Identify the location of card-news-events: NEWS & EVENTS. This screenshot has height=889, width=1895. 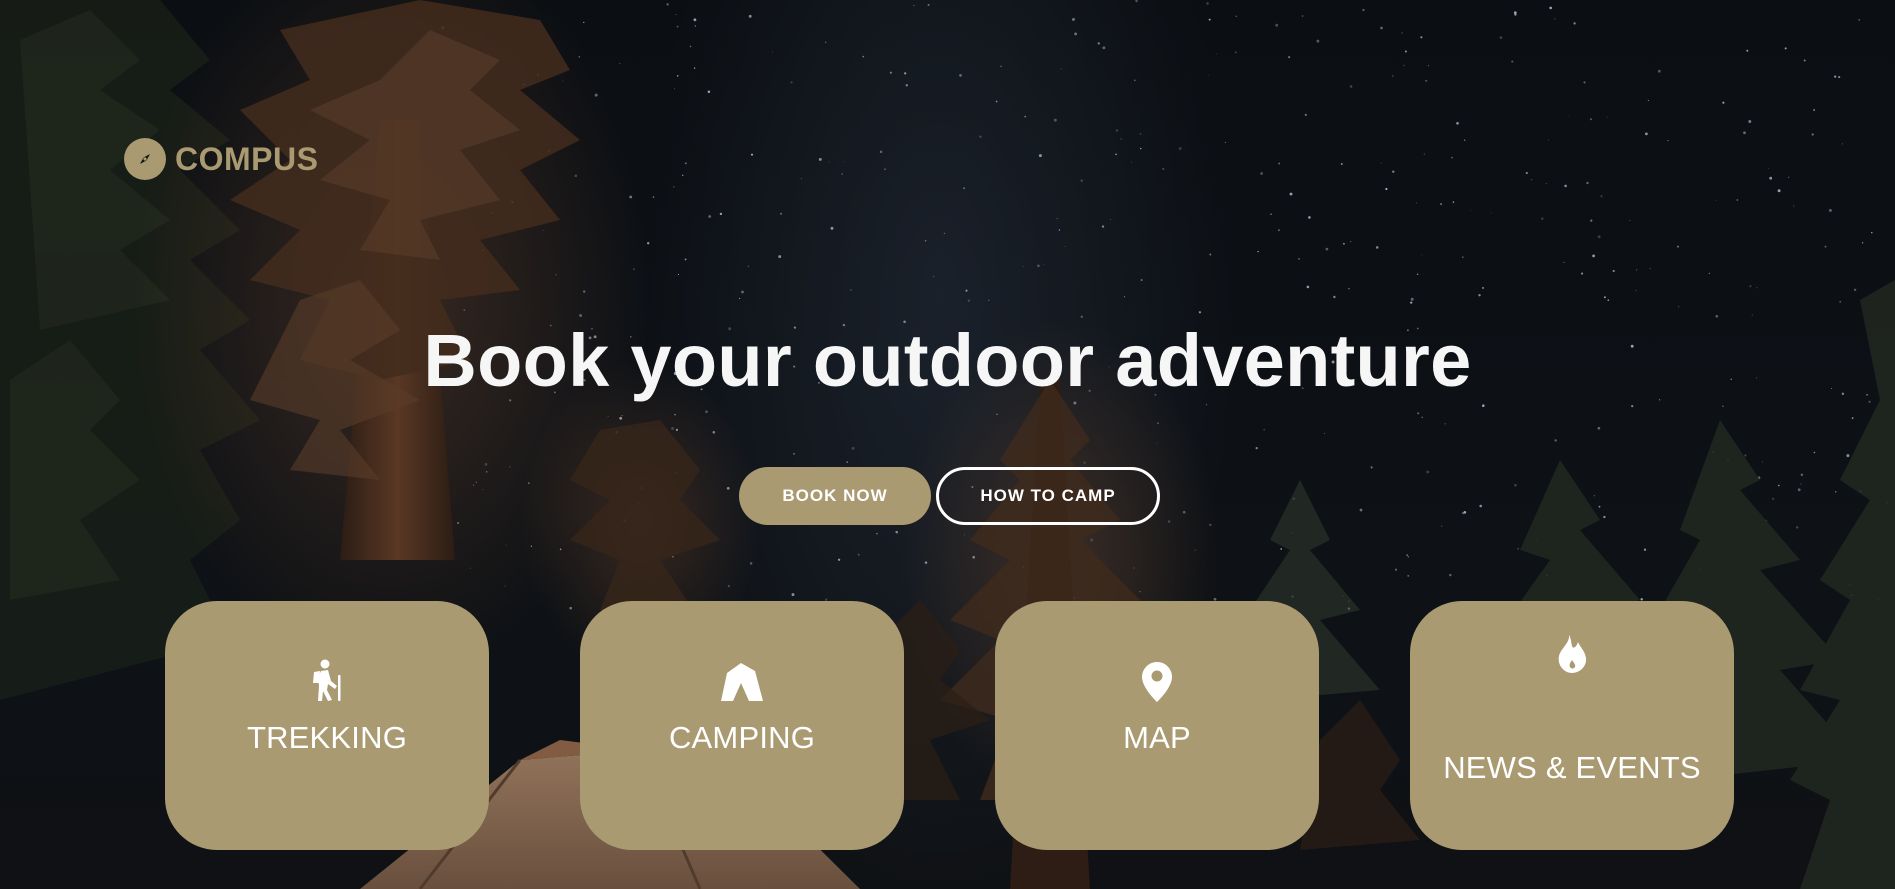
(1572, 725).